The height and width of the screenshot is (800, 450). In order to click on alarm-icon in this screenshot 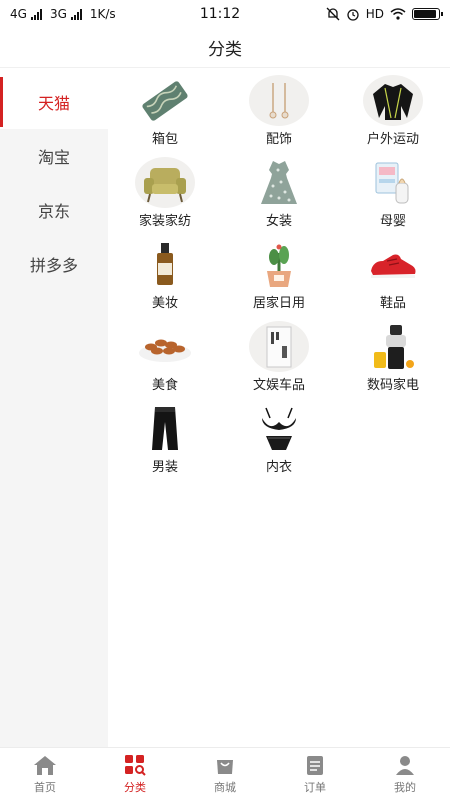, I will do `click(353, 15)`.